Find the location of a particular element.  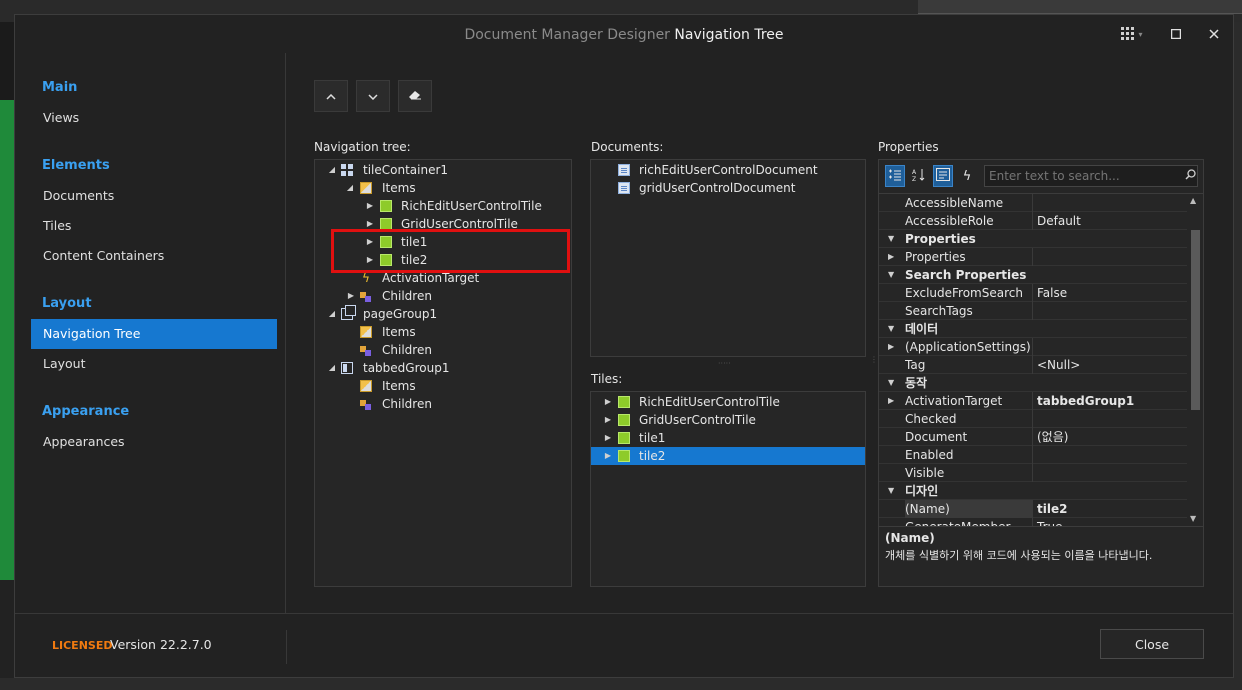

property-category: ▼ 동작 is located at coordinates (1033, 383).